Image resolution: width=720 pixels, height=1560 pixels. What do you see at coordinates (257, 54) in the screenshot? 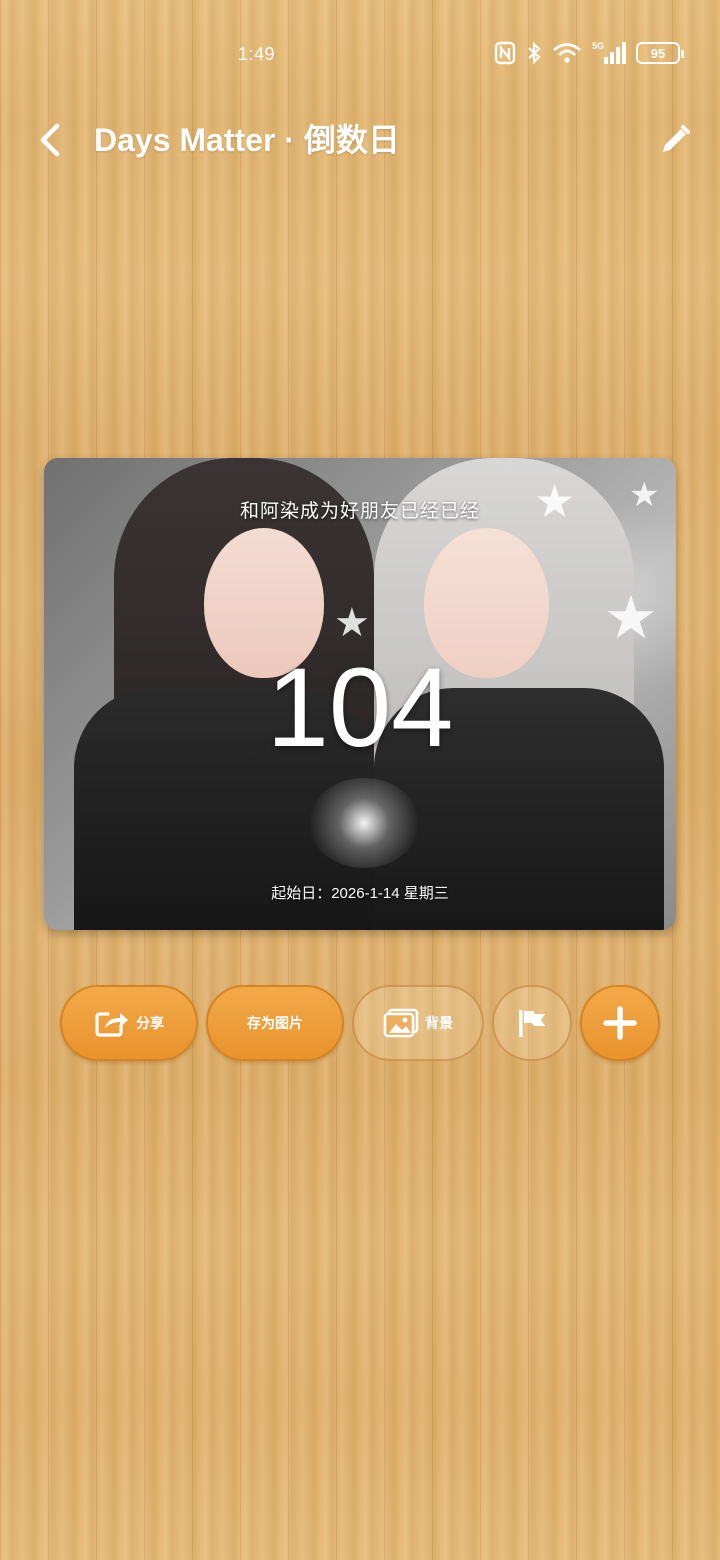
I see `status-time: 1:49` at bounding box center [257, 54].